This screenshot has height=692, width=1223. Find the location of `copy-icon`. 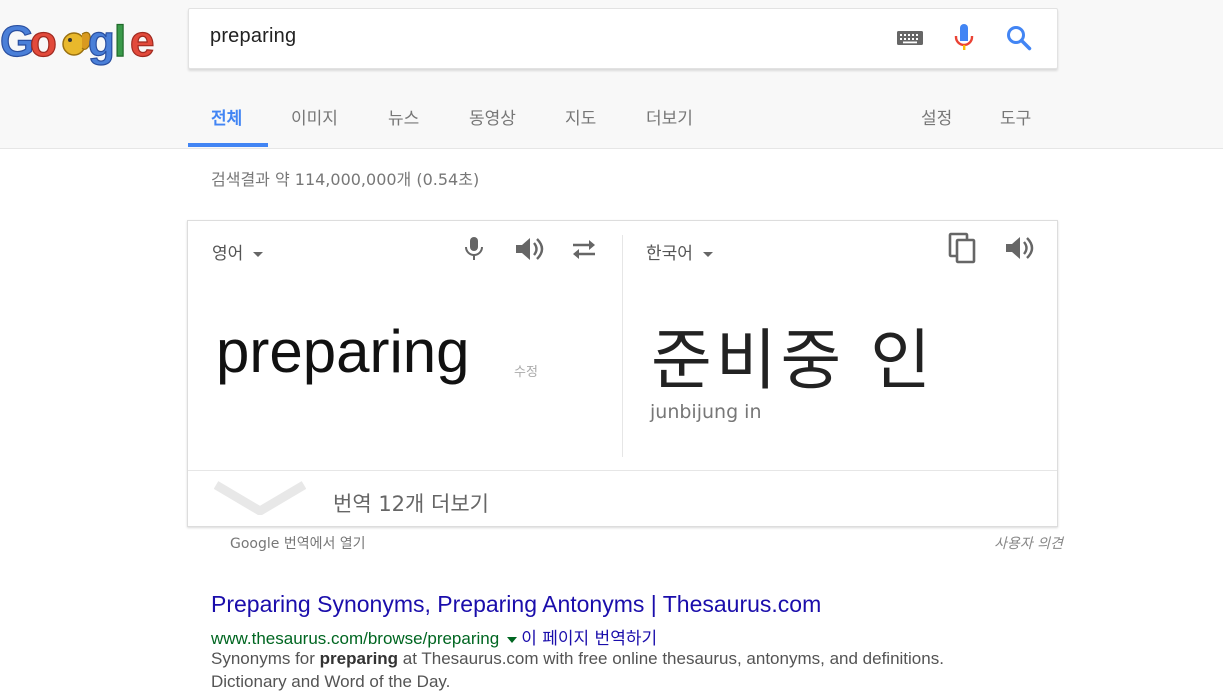

copy-icon is located at coordinates (963, 250).